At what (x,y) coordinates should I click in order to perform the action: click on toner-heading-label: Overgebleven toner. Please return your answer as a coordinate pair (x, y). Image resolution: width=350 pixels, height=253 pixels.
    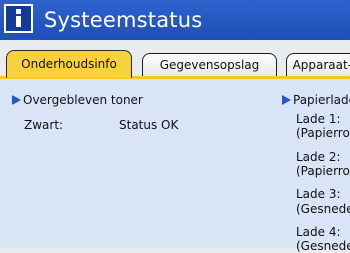
    Looking at the image, I should click on (83, 100).